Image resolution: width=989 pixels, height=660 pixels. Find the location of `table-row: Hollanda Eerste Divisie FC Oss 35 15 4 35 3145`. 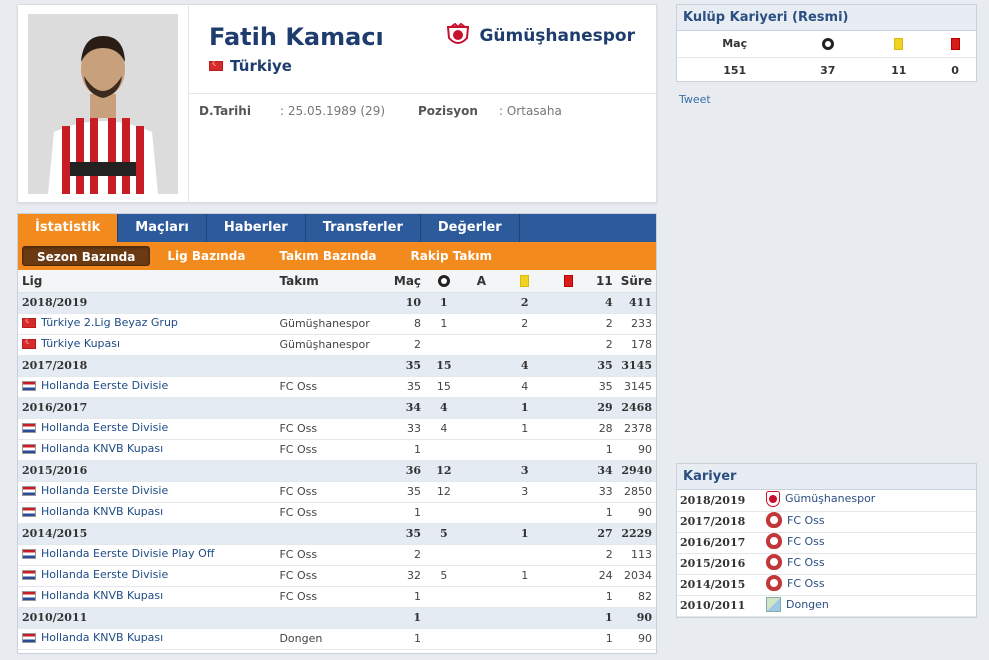

table-row: Hollanda Eerste Divisie FC Oss 35 15 4 35 3145 is located at coordinates (337, 387).